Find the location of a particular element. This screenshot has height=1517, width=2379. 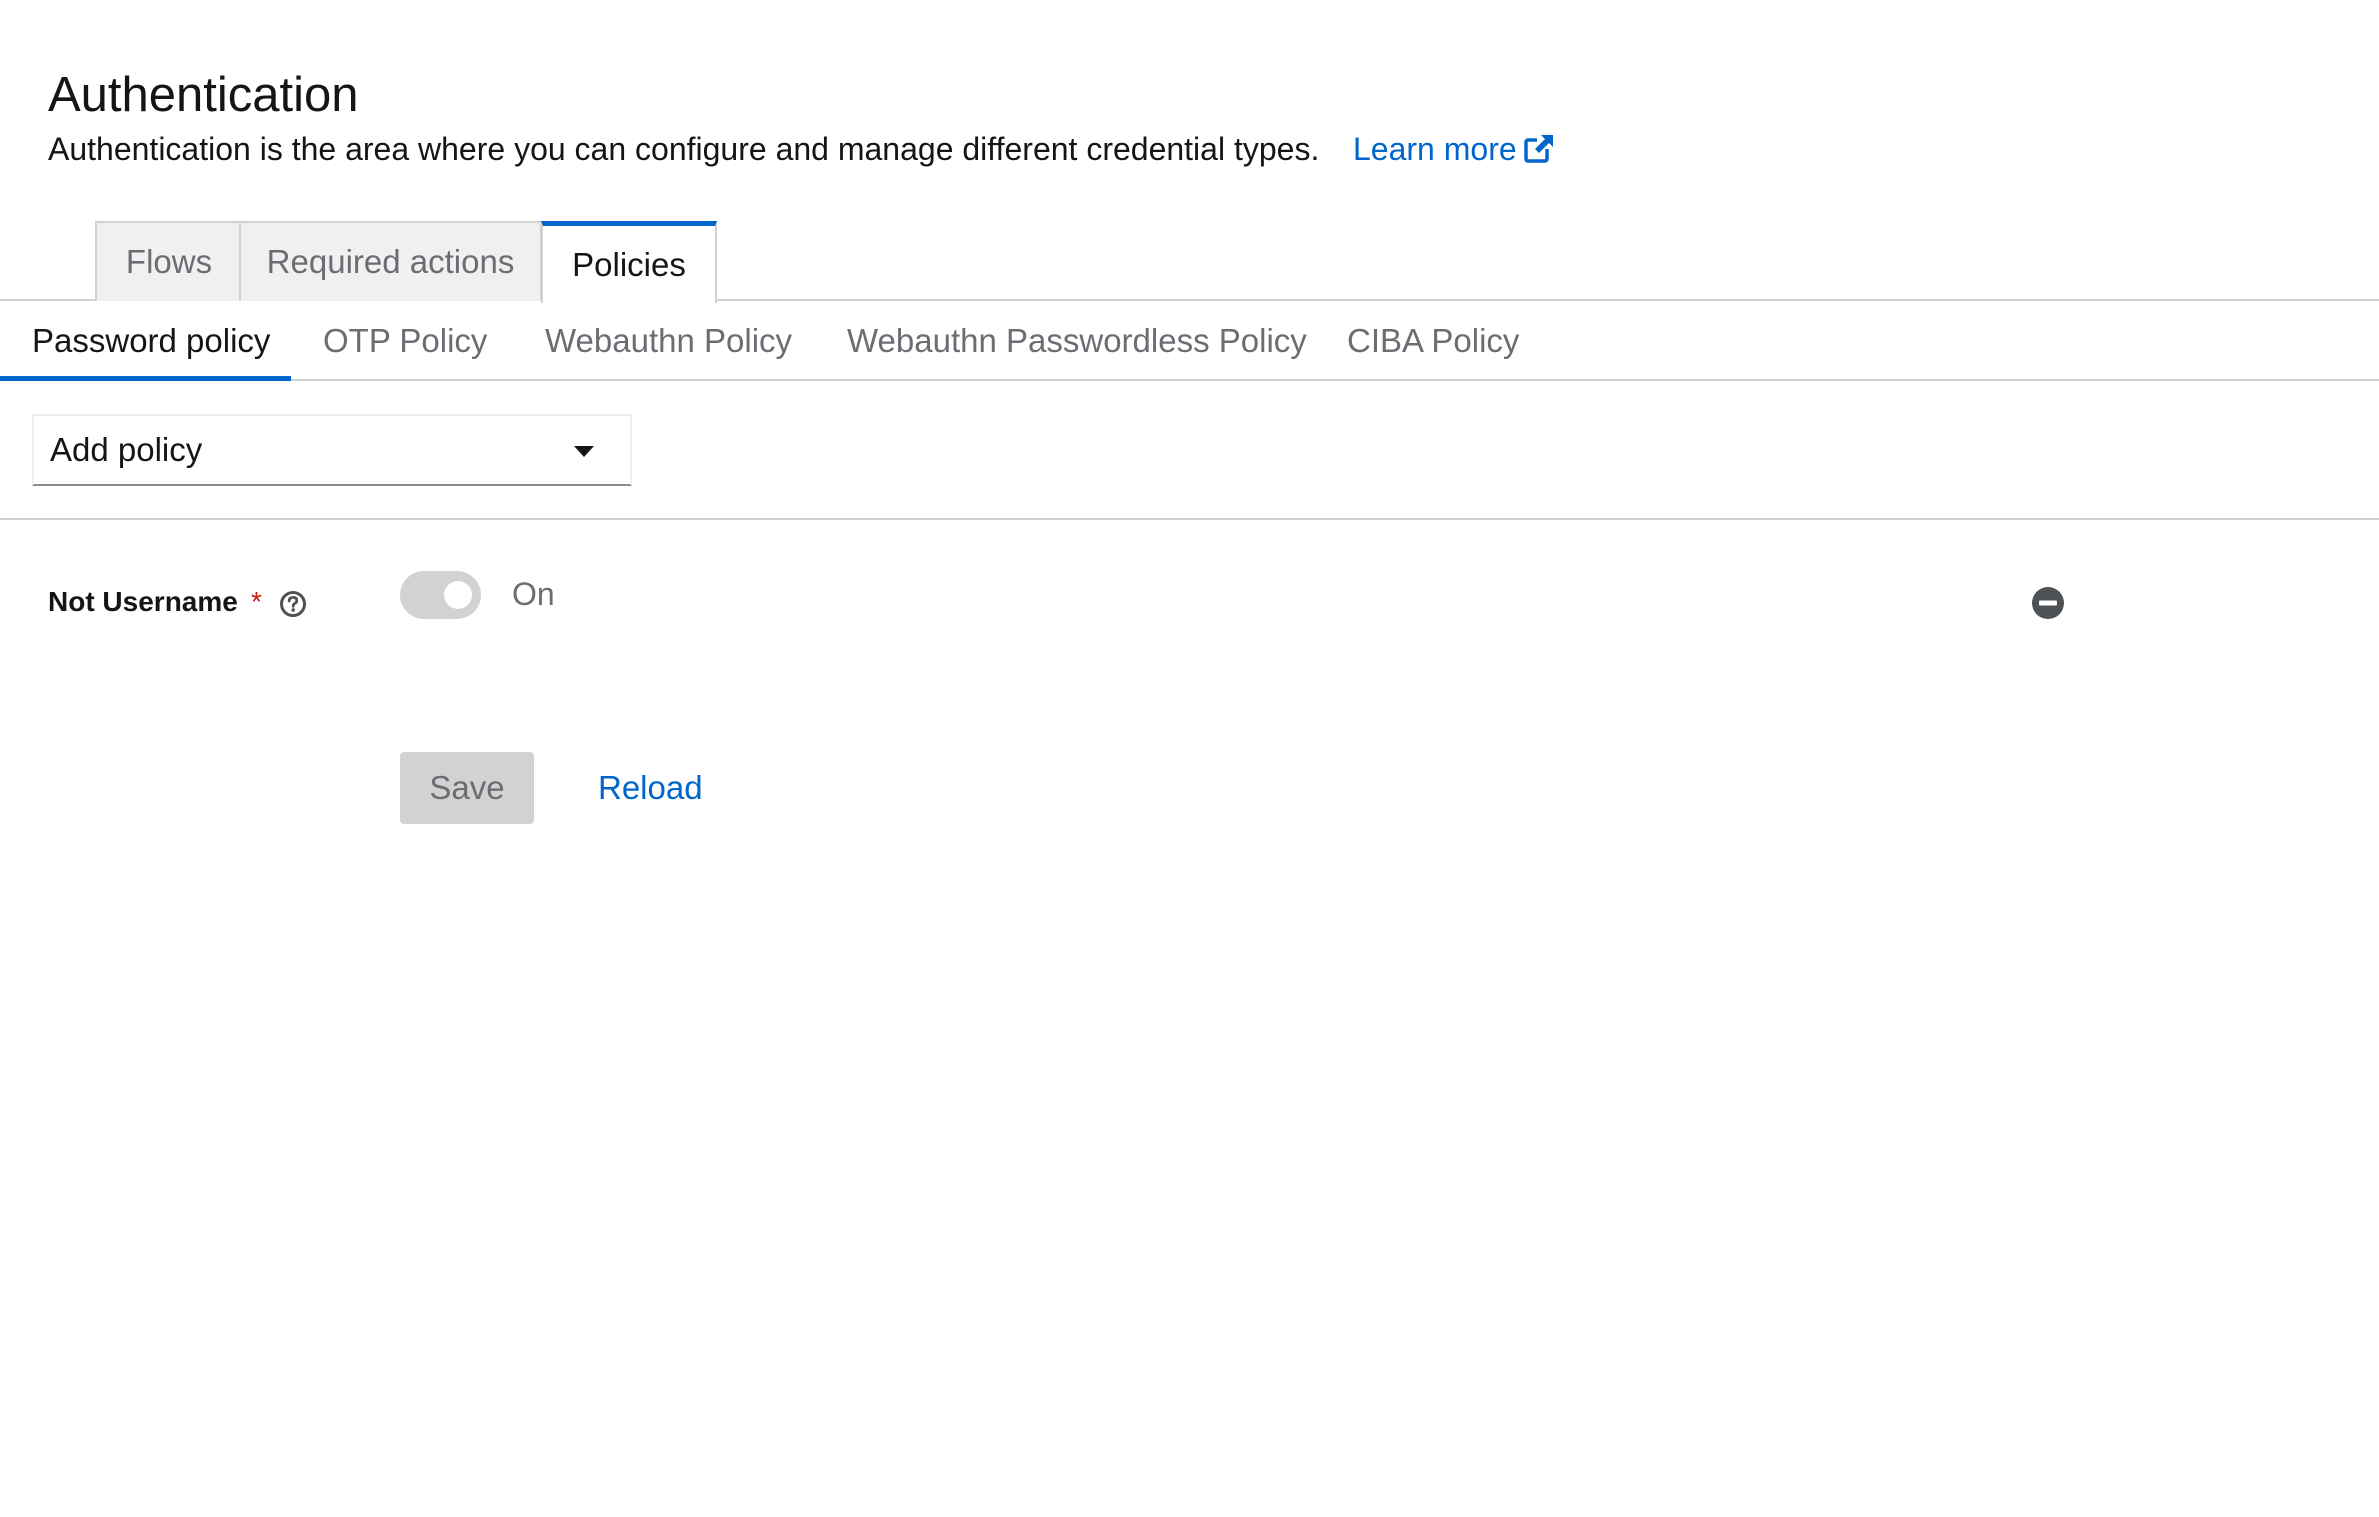

tab-policies: Policies is located at coordinates (629, 262).